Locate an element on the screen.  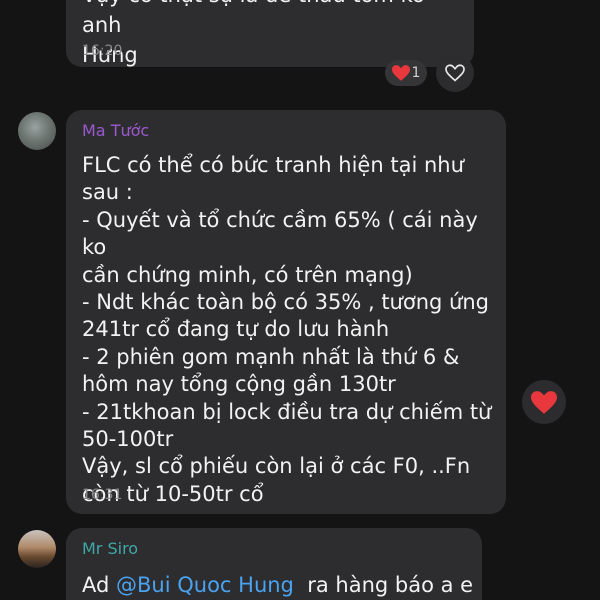
reaction-heart-button is located at coordinates (544, 402).